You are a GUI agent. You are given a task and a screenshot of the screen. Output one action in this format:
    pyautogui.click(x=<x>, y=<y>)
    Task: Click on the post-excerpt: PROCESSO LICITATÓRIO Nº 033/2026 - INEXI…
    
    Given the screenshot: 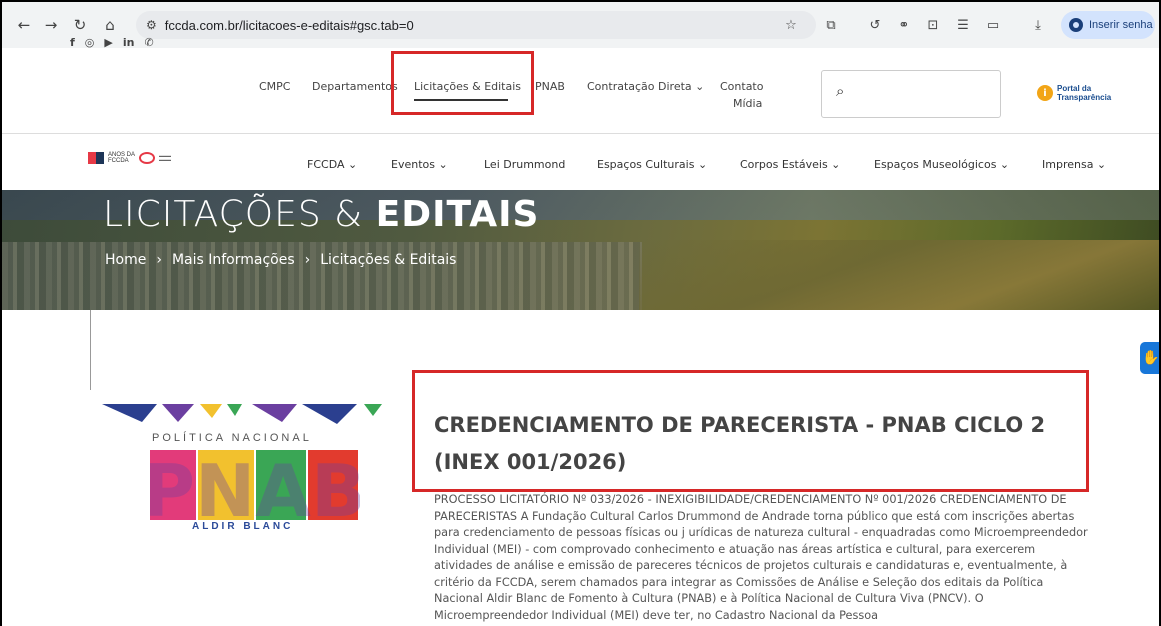 What is the action you would take?
    pyautogui.click(x=761, y=557)
    